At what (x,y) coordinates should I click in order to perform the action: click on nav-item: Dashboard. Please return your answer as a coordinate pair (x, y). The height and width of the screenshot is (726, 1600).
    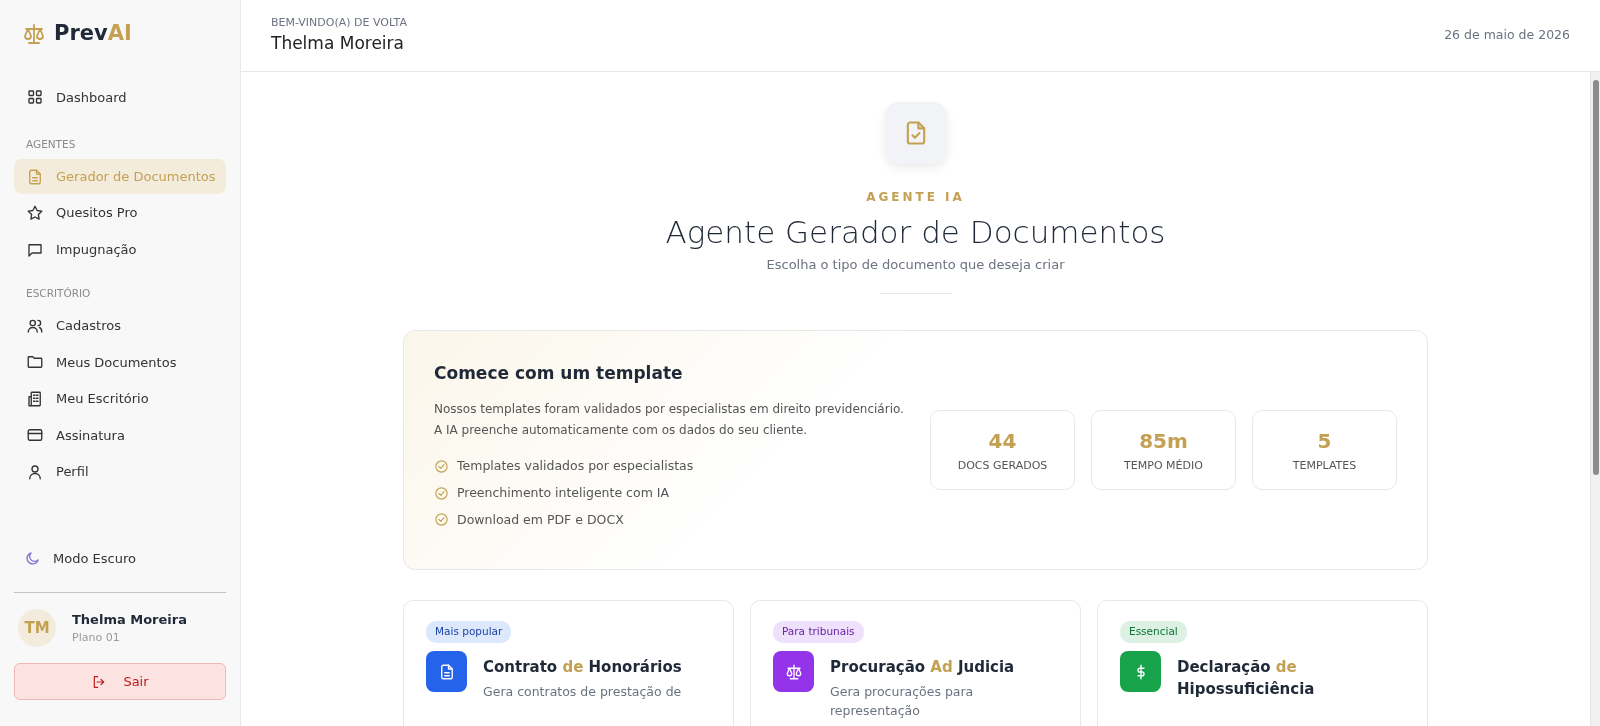
    Looking at the image, I should click on (120, 97).